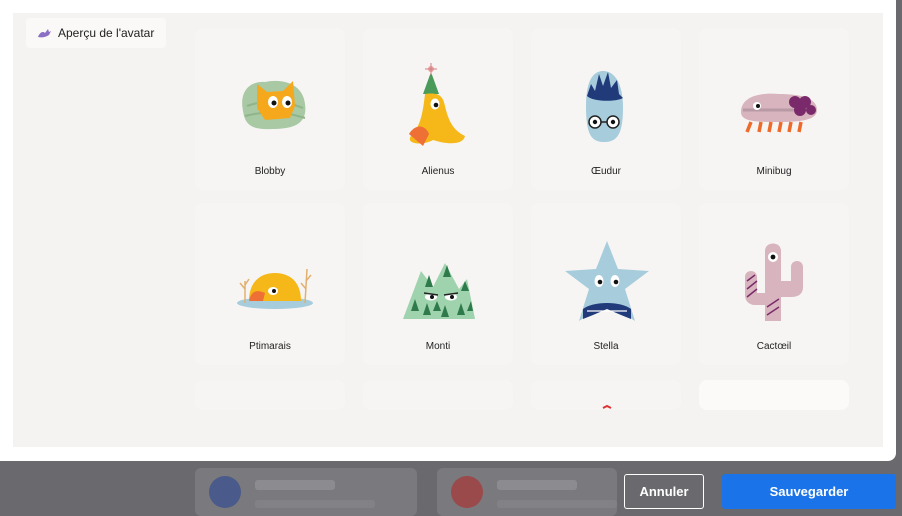 The height and width of the screenshot is (516, 902). Describe the element at coordinates (437, 104) in the screenshot. I see `alienus-avatar-icon` at that location.